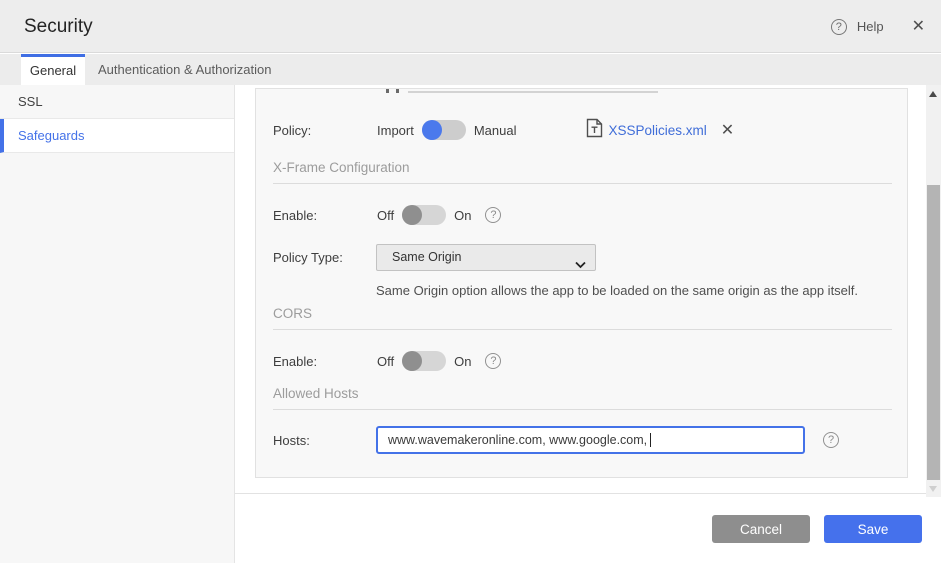 The image size is (941, 563). I want to click on xframe-enable-row: Enable: Off On ?, so click(581, 215).